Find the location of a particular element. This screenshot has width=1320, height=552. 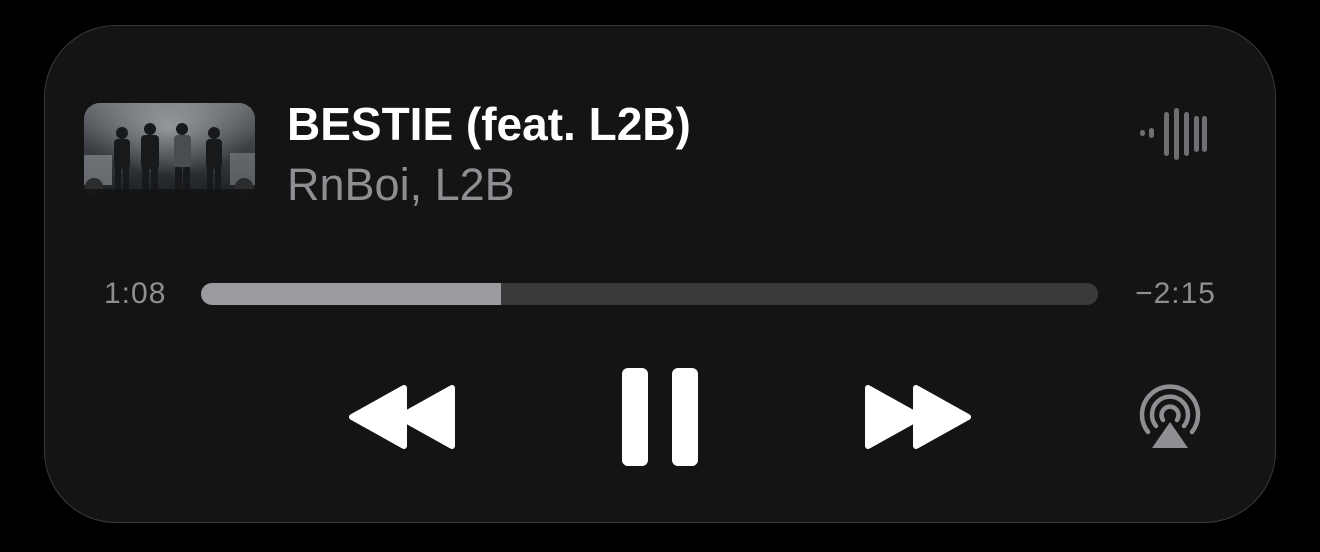

airplay-icon is located at coordinates (1170, 416).